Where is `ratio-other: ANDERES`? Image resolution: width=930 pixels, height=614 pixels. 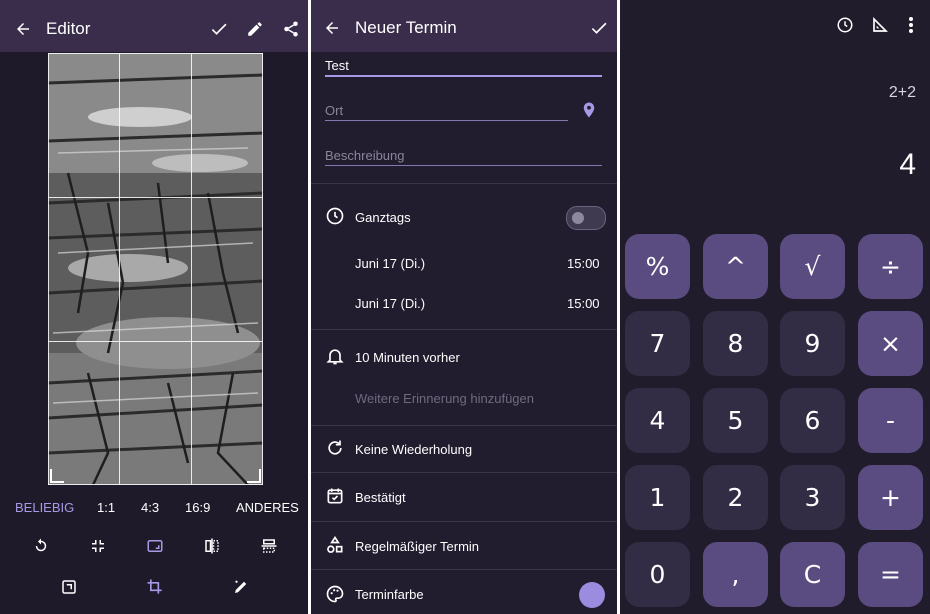
ratio-other: ANDERES is located at coordinates (267, 507).